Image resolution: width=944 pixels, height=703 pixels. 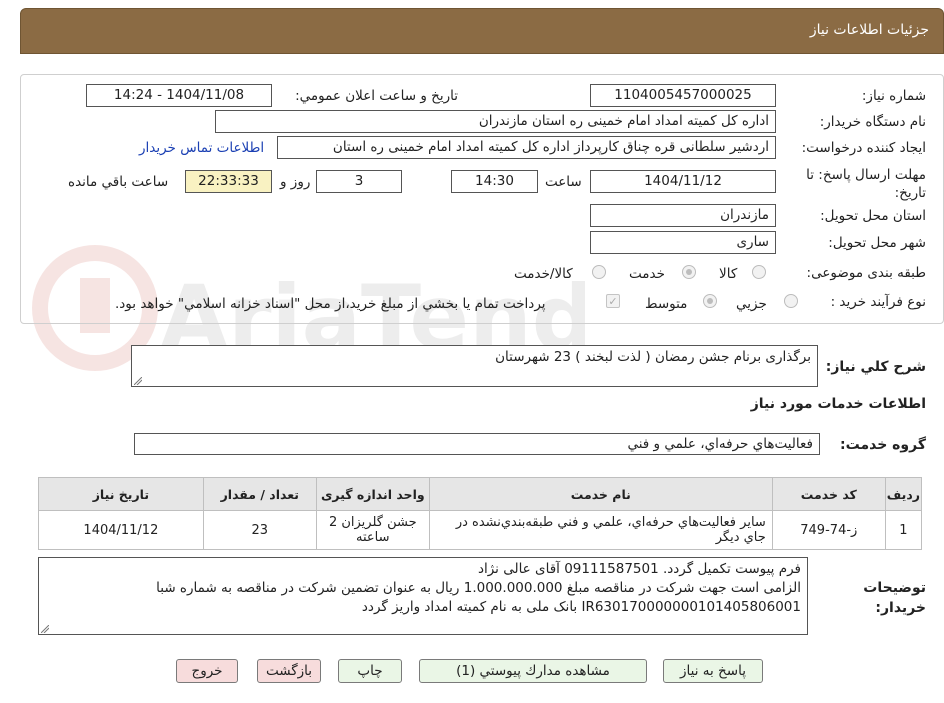 I want to click on city-value: ساری, so click(x=683, y=242).